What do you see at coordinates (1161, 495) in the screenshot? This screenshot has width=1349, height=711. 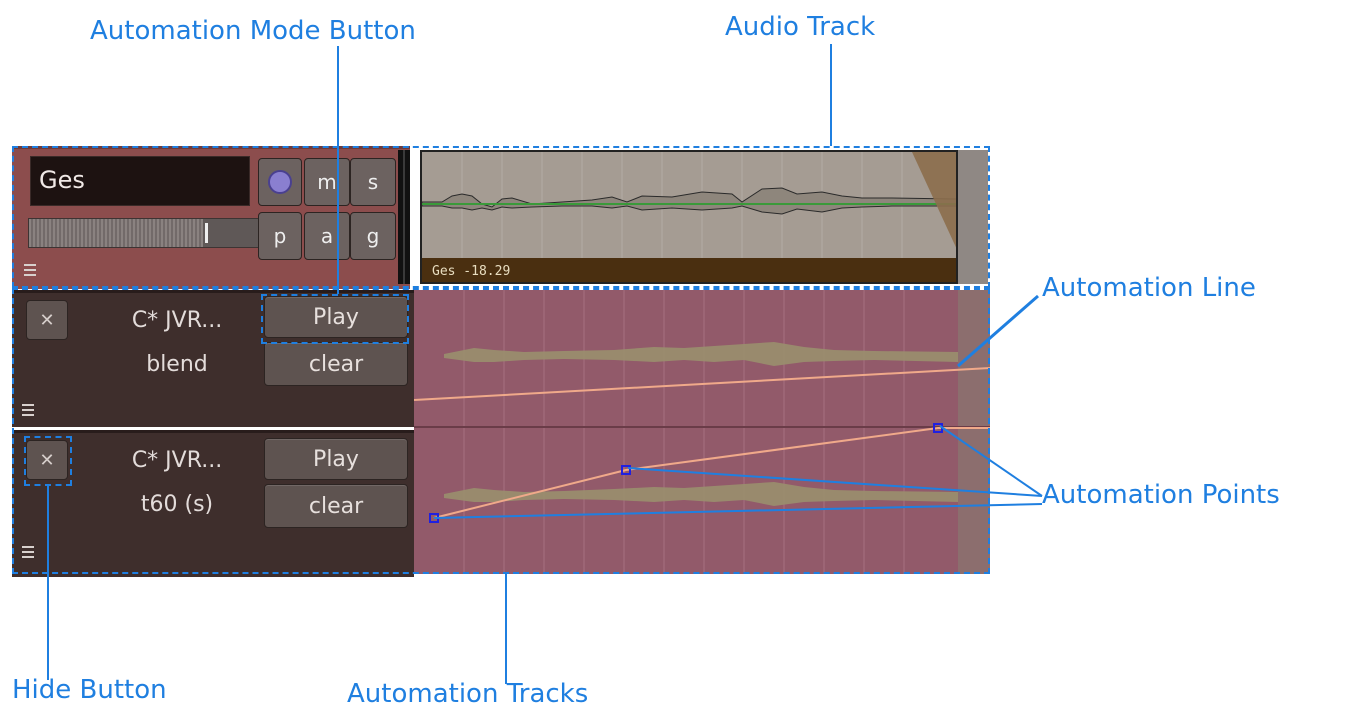 I see `callout-automation-points: Automation Points` at bounding box center [1161, 495].